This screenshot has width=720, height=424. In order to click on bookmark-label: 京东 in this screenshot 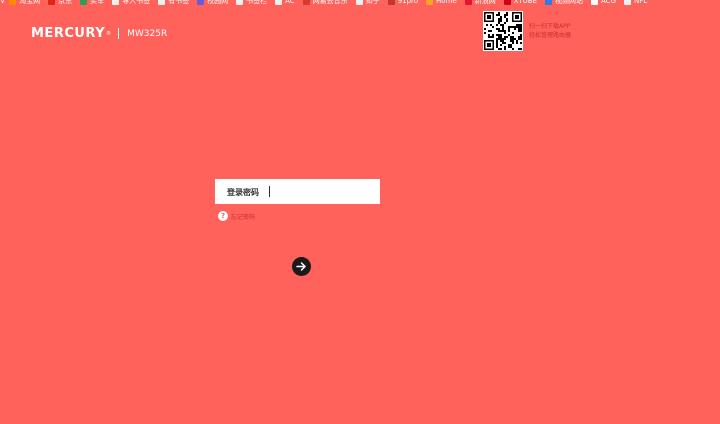, I will do `click(65, 2)`.